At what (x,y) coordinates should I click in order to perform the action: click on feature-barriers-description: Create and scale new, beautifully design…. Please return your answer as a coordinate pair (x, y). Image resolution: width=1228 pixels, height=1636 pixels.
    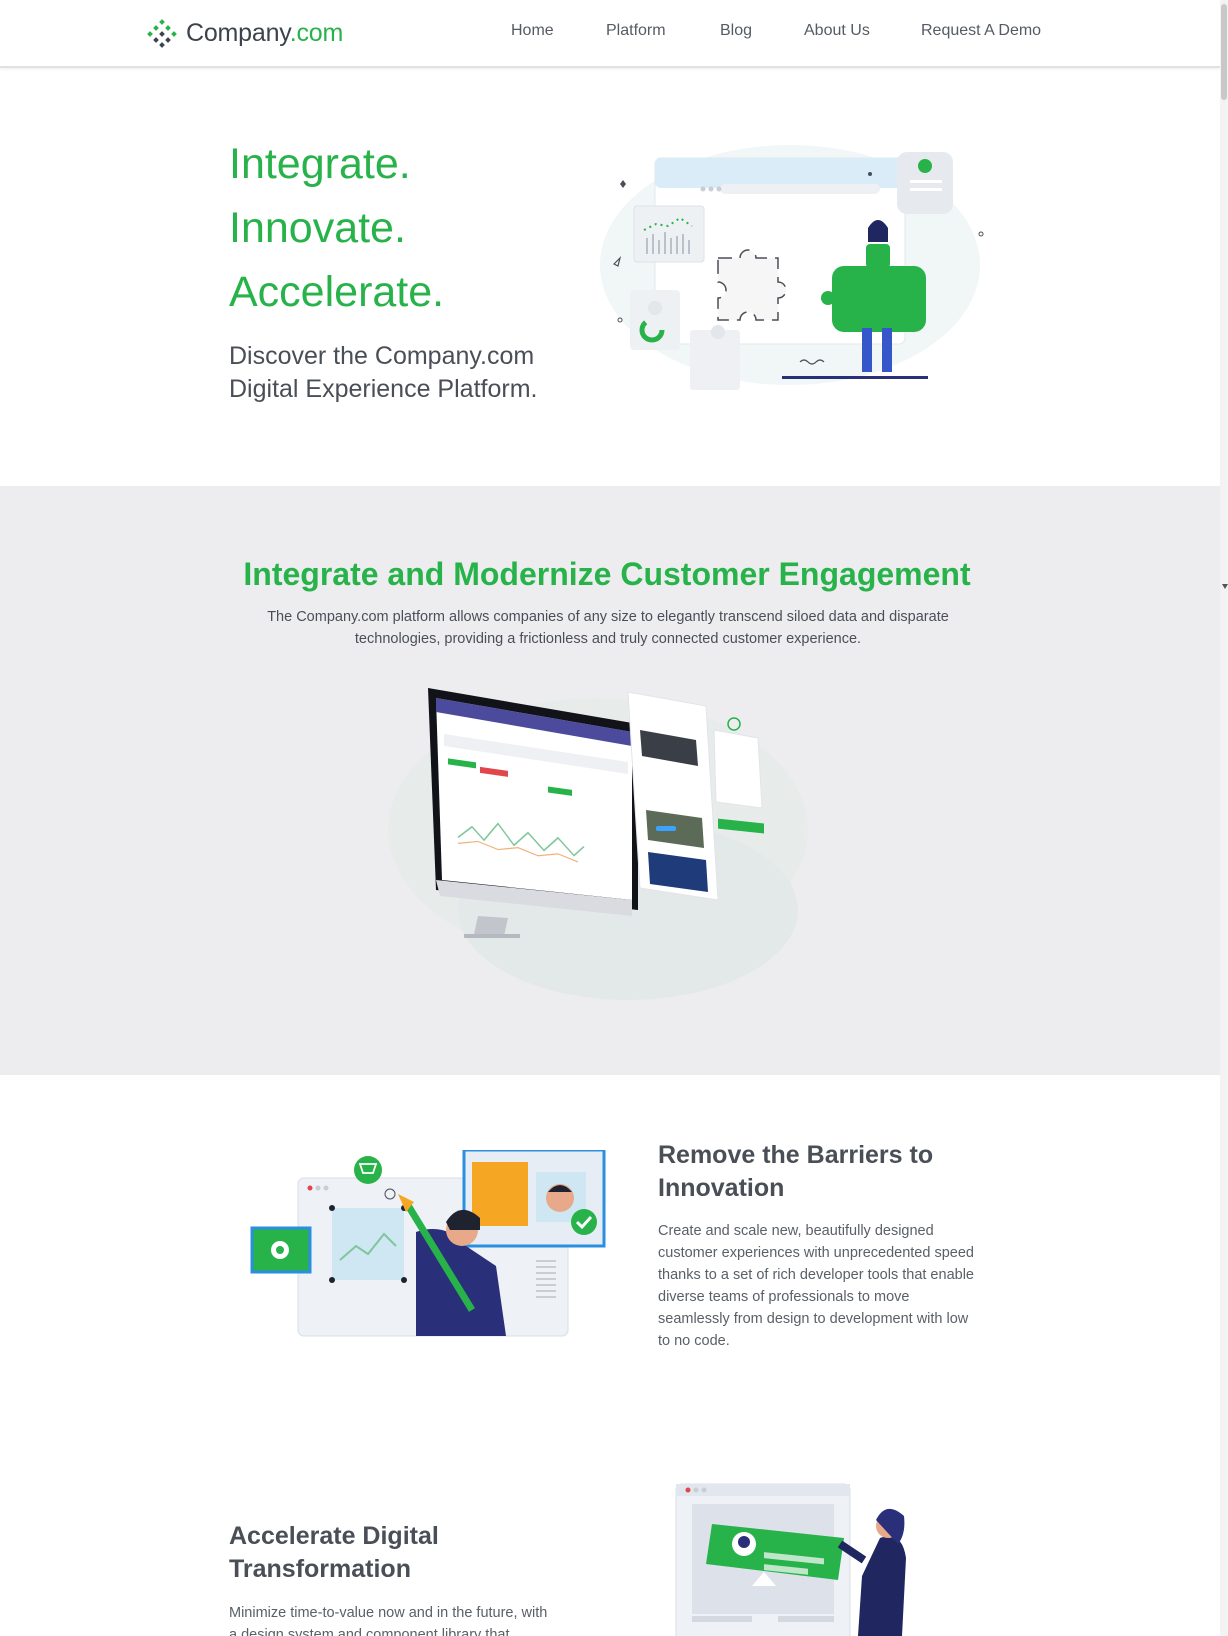
    Looking at the image, I should click on (816, 1286).